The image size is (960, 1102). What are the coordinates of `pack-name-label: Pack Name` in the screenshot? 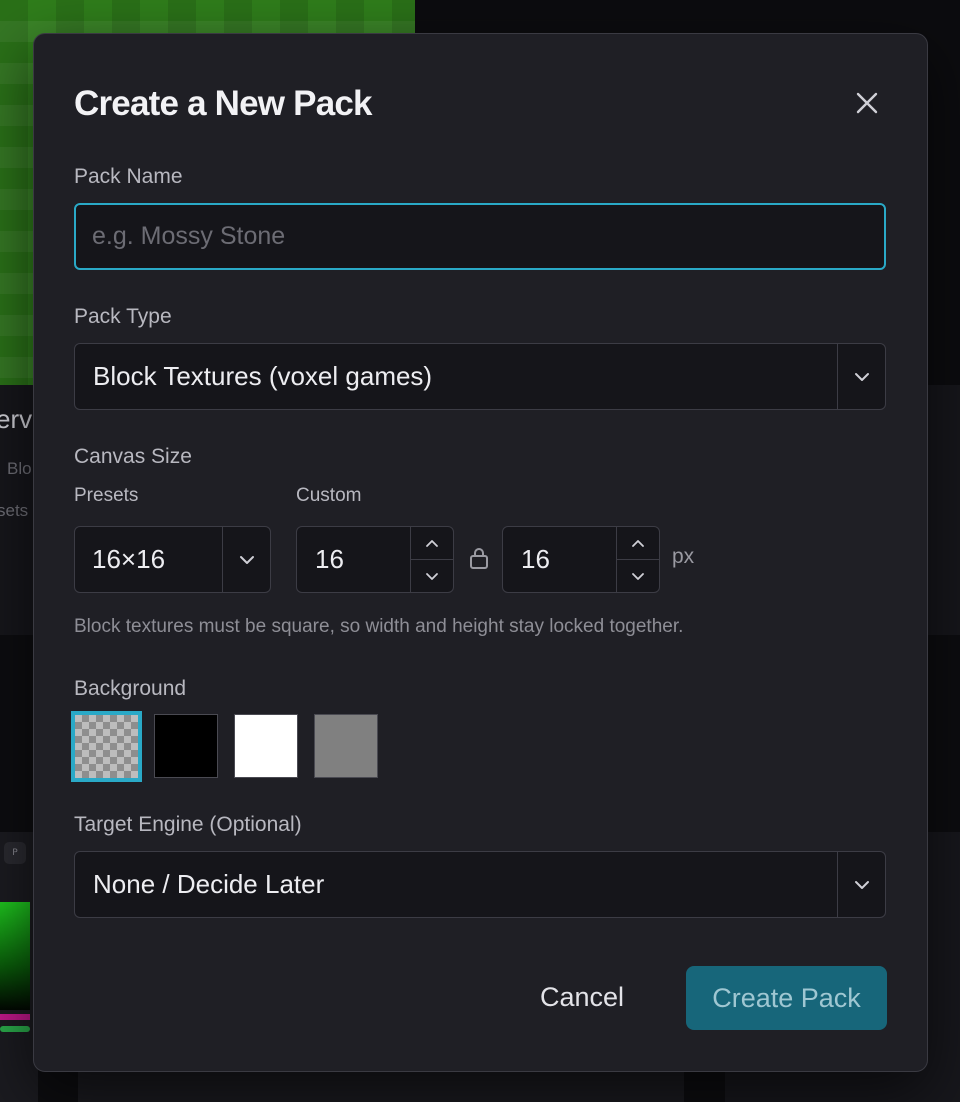 It's located at (128, 176).